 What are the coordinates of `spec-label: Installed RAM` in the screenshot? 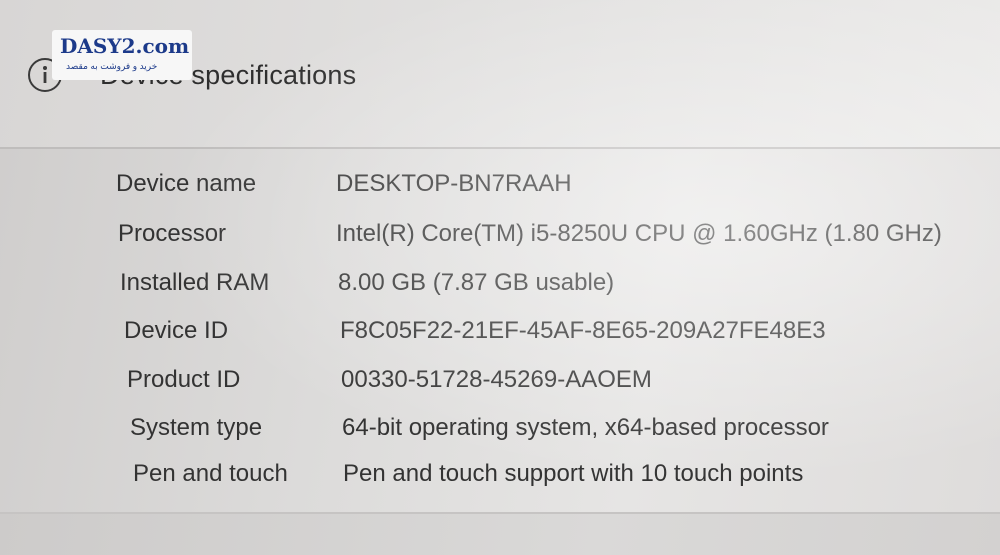 It's located at (195, 282).